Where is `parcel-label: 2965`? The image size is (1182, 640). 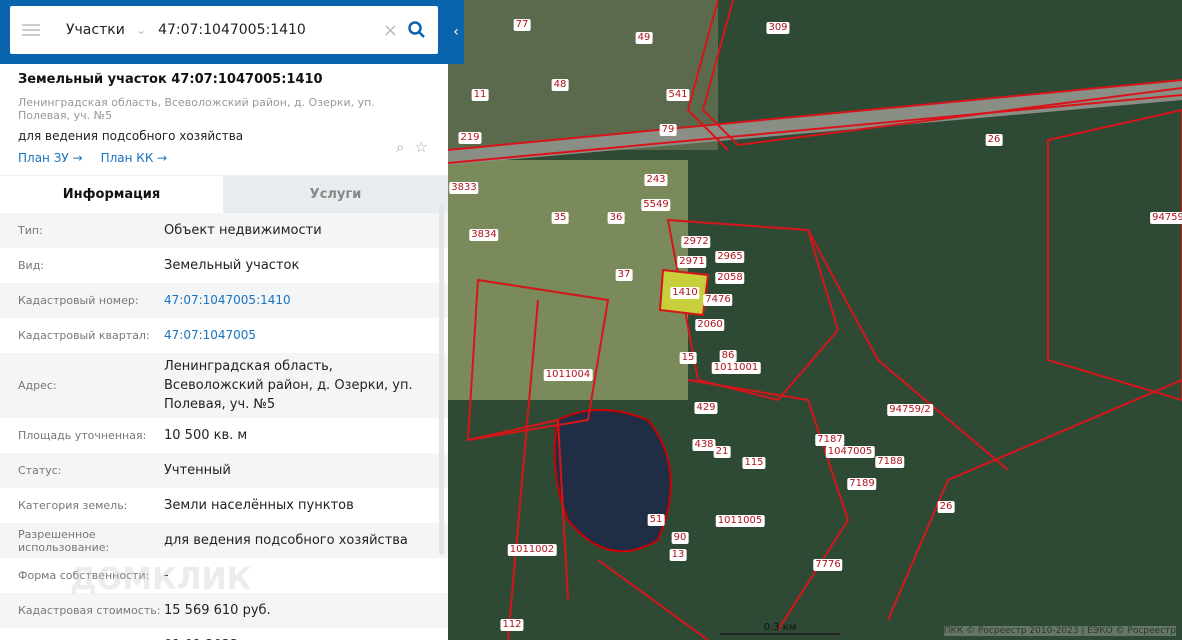 parcel-label: 2965 is located at coordinates (730, 257).